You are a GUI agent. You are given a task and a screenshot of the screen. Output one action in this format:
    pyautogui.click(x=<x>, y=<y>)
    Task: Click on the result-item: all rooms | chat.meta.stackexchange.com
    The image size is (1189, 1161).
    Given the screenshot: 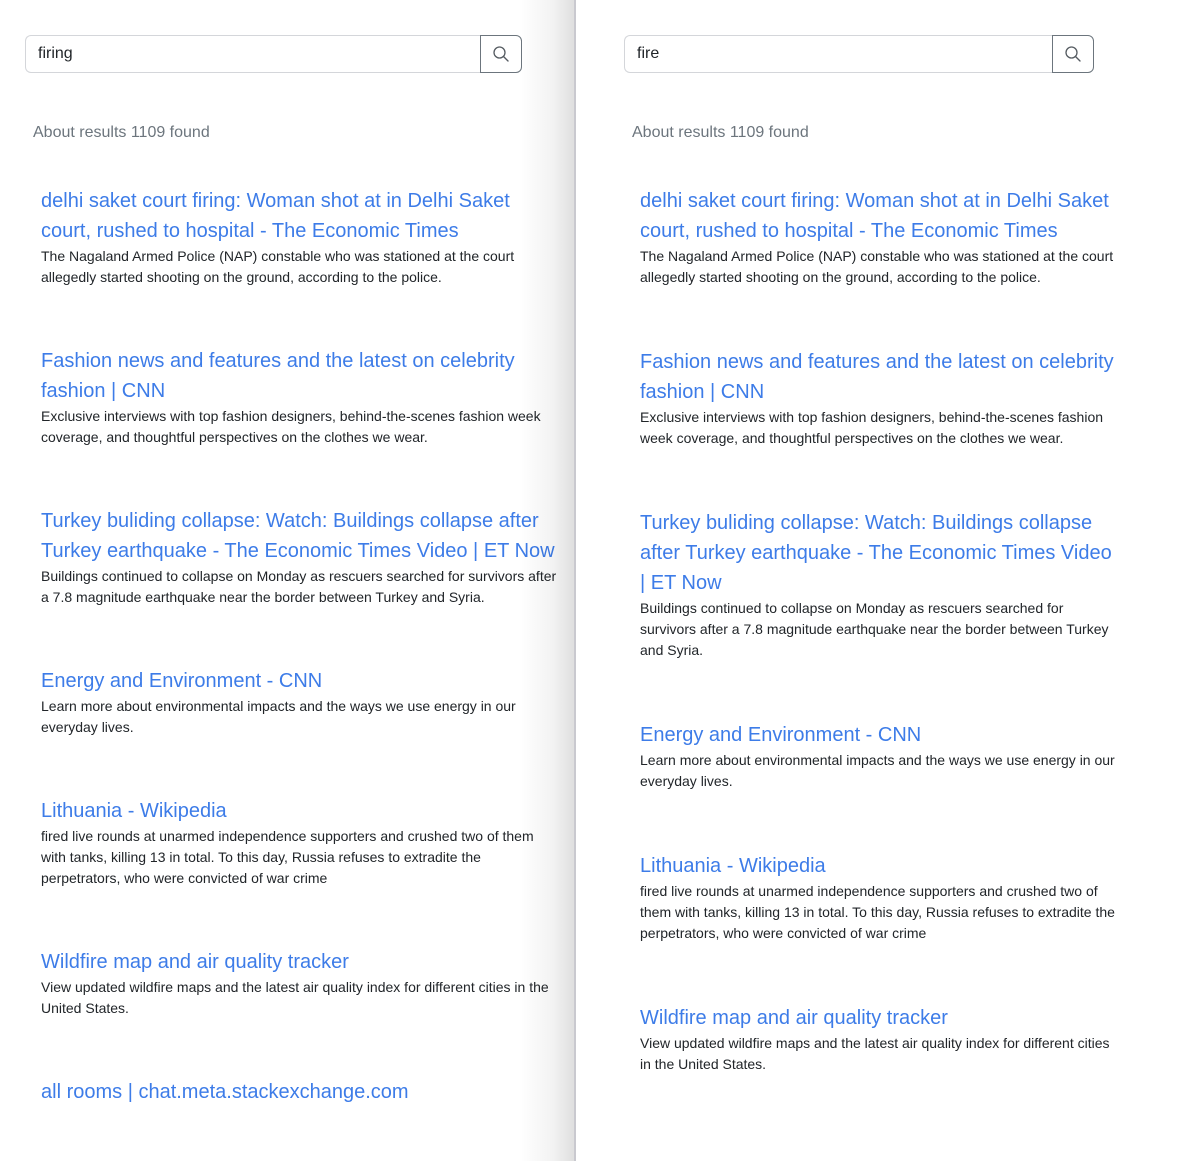 What is the action you would take?
    pyautogui.click(x=300, y=1092)
    